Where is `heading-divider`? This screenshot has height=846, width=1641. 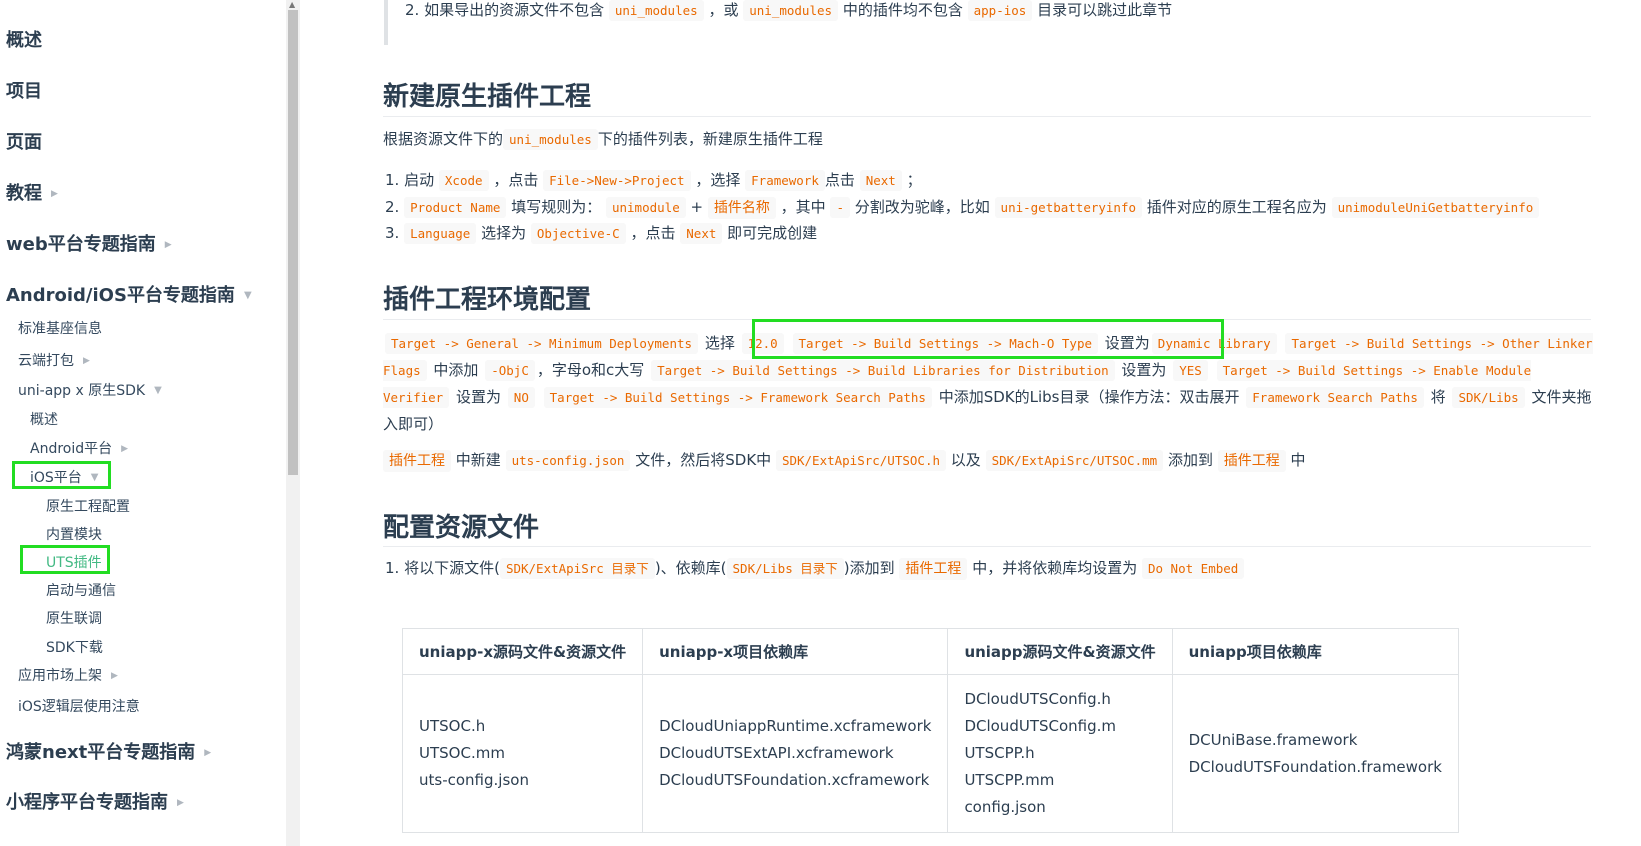
heading-divider is located at coordinates (987, 116).